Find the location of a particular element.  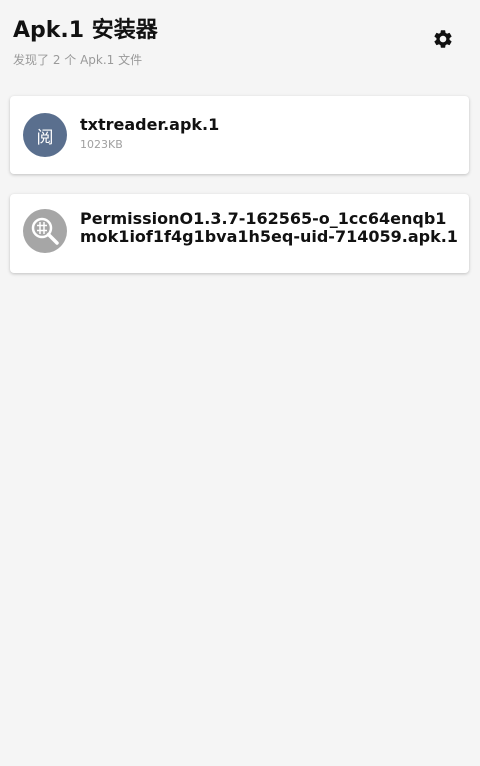

file-name: txtreader.apk.1 is located at coordinates (150, 124).